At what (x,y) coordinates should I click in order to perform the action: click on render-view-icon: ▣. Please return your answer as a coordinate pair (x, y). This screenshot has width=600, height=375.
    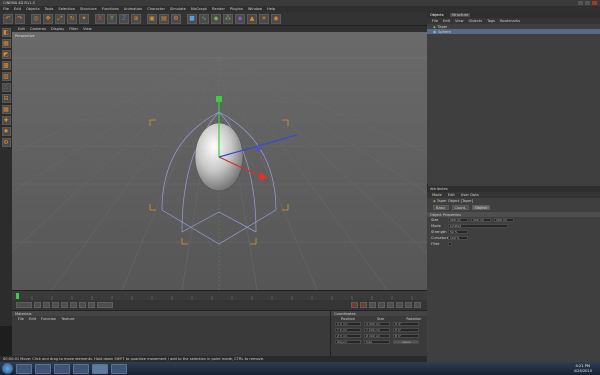
    Looking at the image, I should click on (152, 18).